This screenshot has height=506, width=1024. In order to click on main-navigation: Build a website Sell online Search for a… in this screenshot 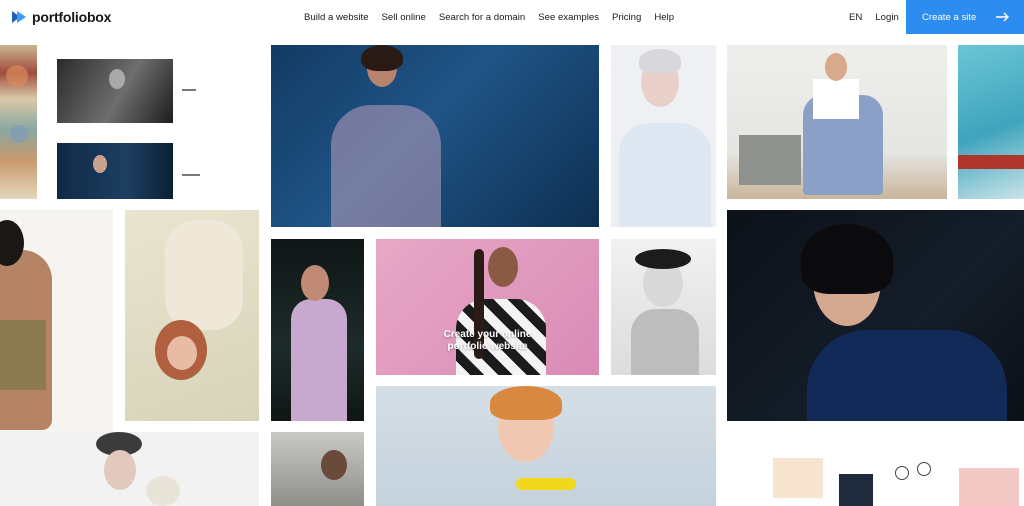, I will do `click(489, 17)`.